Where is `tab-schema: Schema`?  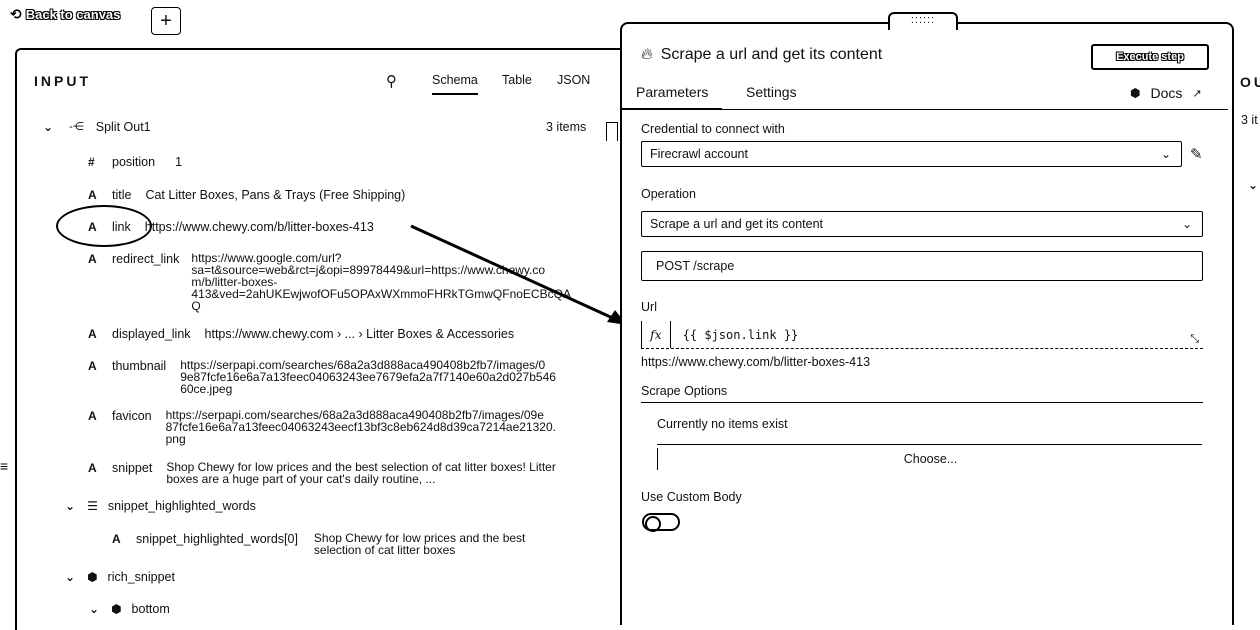
tab-schema: Schema is located at coordinates (455, 84).